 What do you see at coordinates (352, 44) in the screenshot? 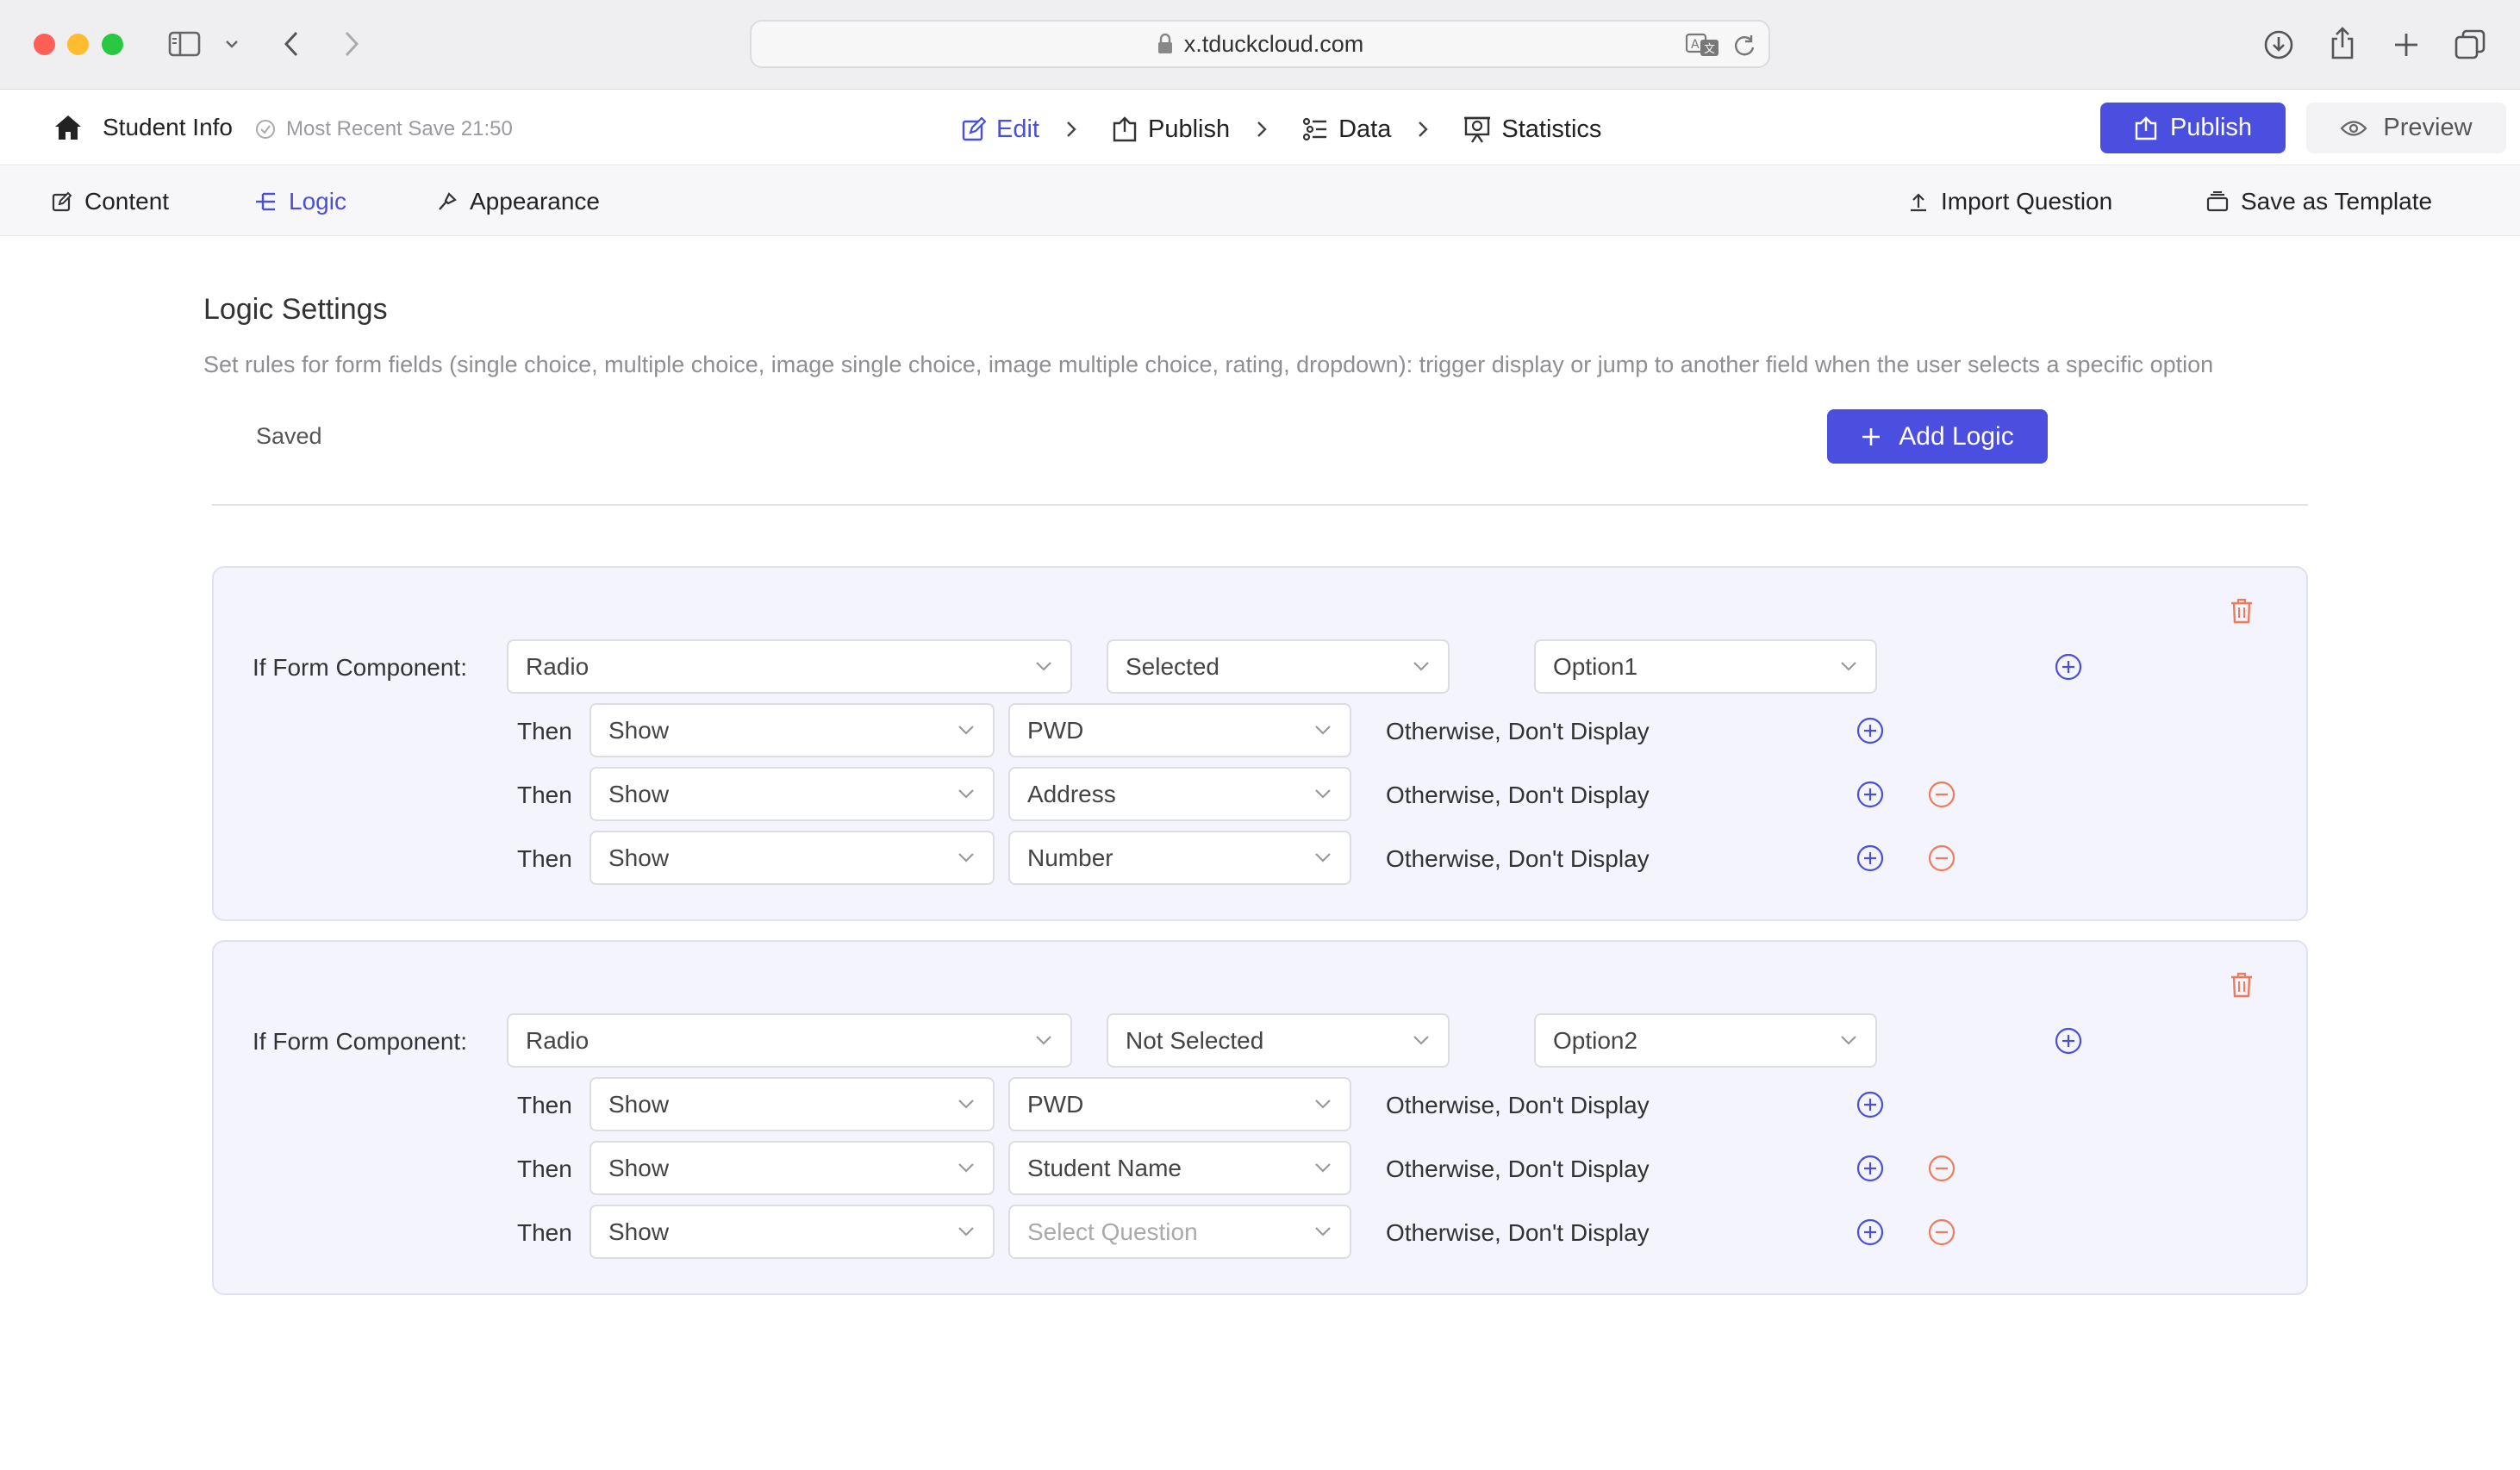
I see `forward-icon` at bounding box center [352, 44].